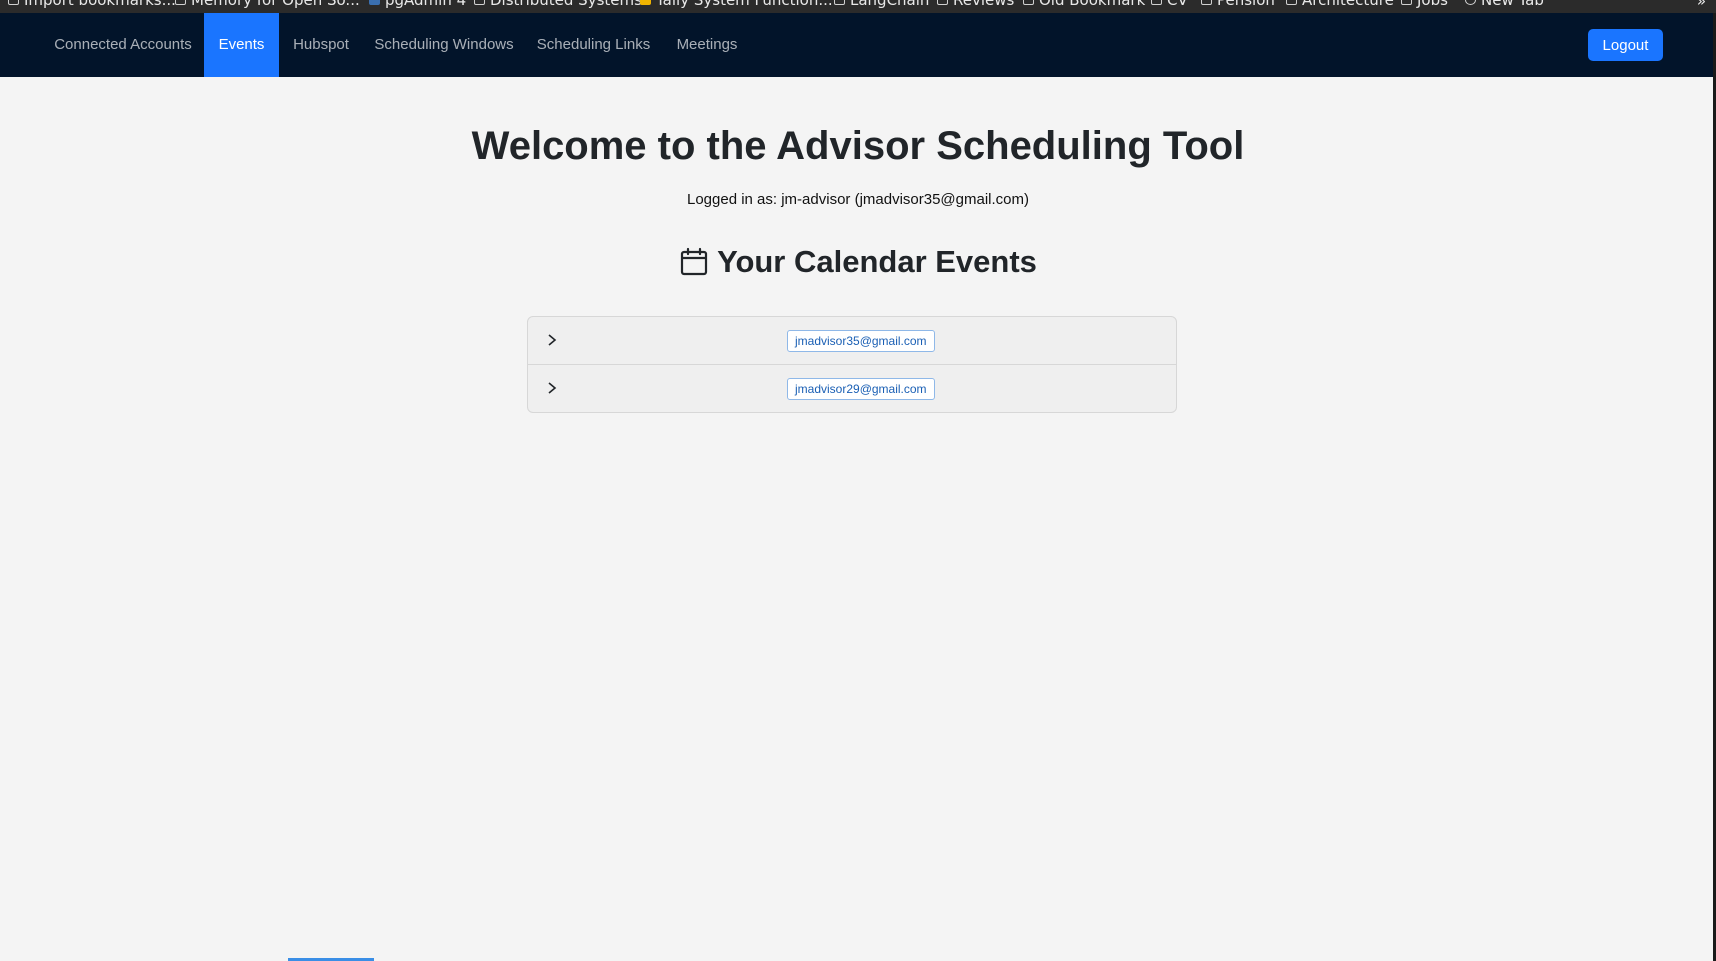 This screenshot has width=1716, height=961. What do you see at coordinates (645, 2) in the screenshot?
I see `tally-icon` at bounding box center [645, 2].